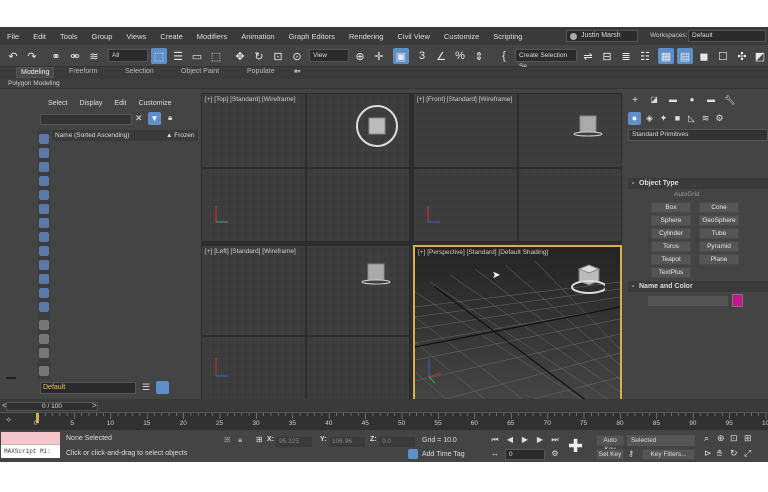  I want to click on window-crossing-icon: ⬚, so click(216, 56).